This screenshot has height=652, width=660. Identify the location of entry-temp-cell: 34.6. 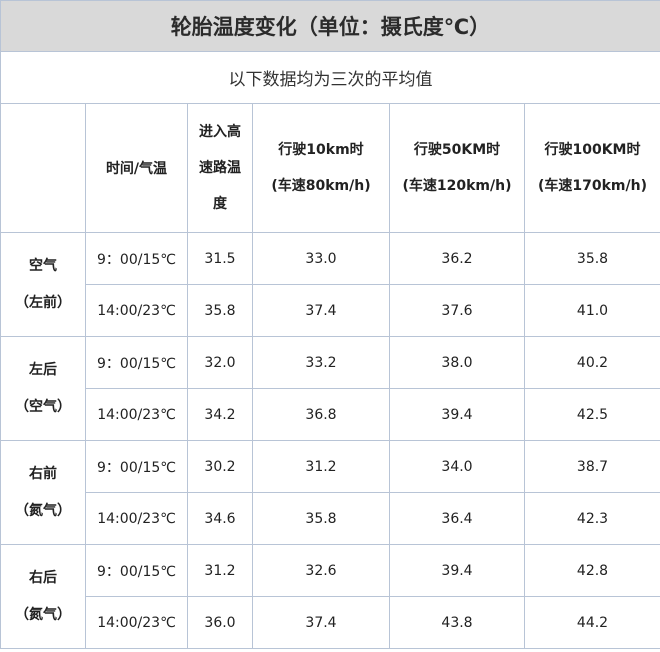
(220, 518).